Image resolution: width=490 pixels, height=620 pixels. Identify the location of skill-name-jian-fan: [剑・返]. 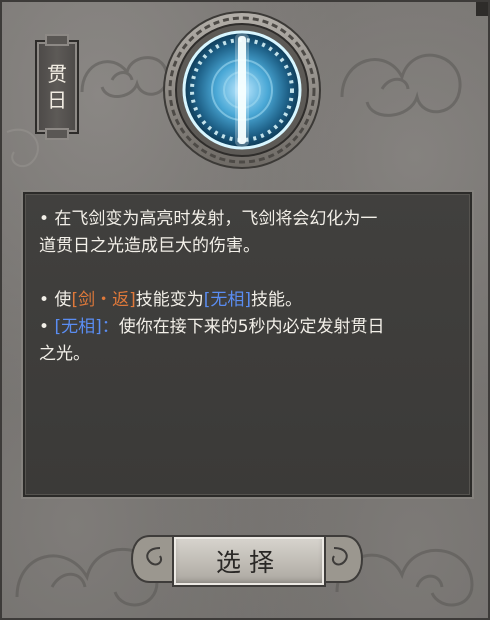
(103, 300).